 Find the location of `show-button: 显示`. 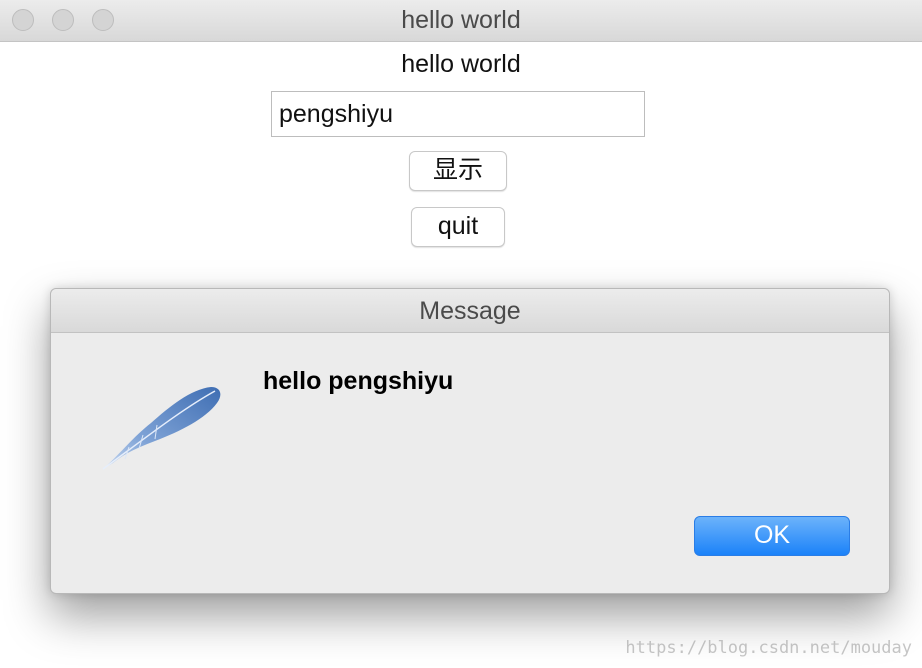

show-button: 显示 is located at coordinates (458, 171).